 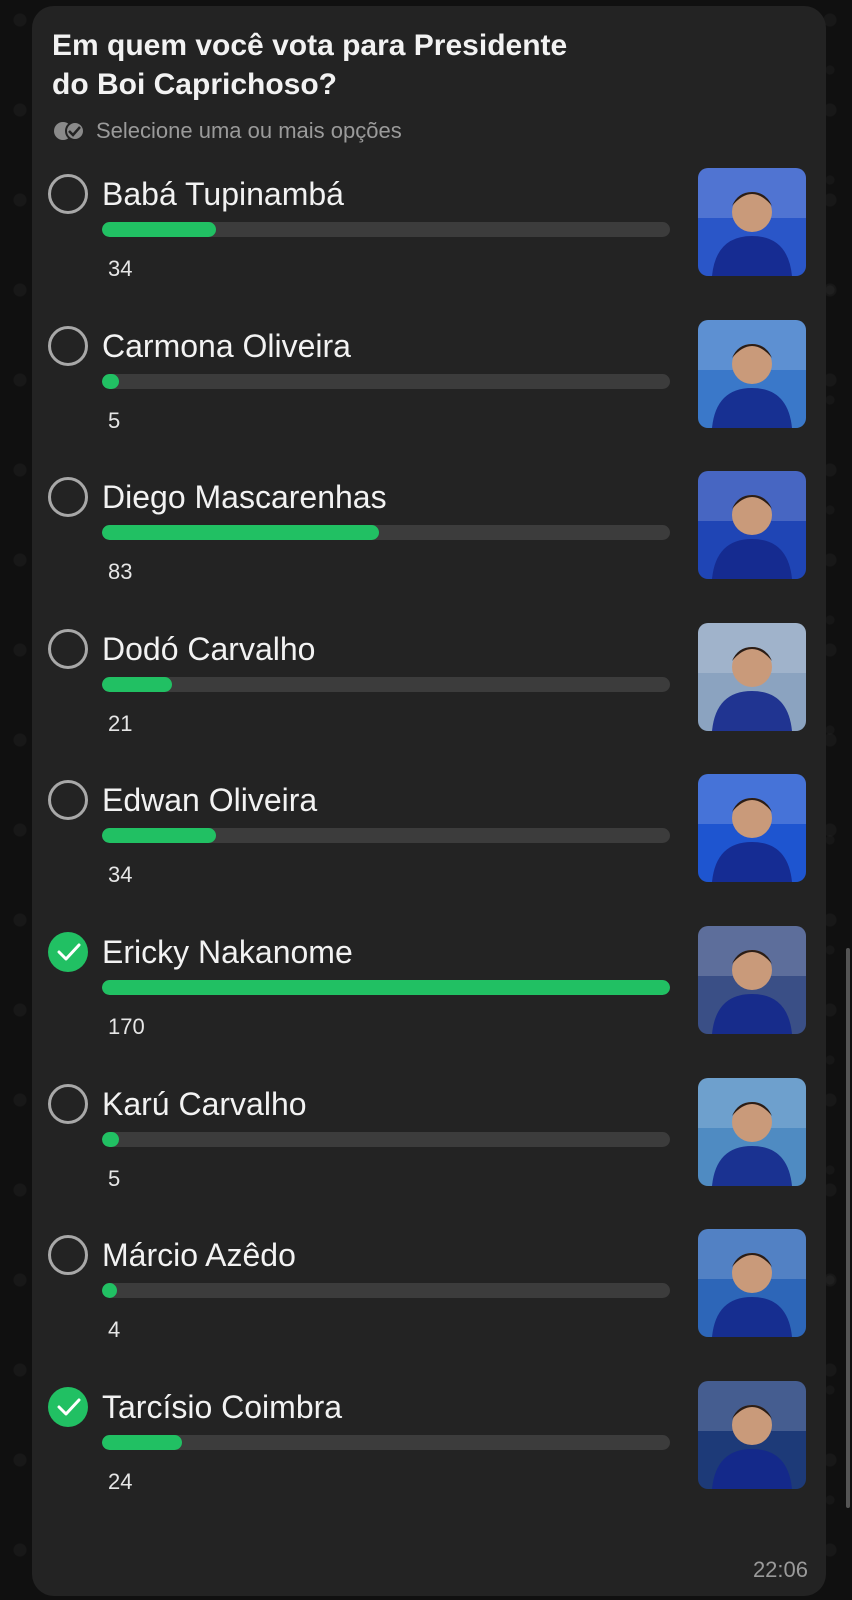 I want to click on poll-option: Ericky Nakanome 170, so click(x=429, y=998).